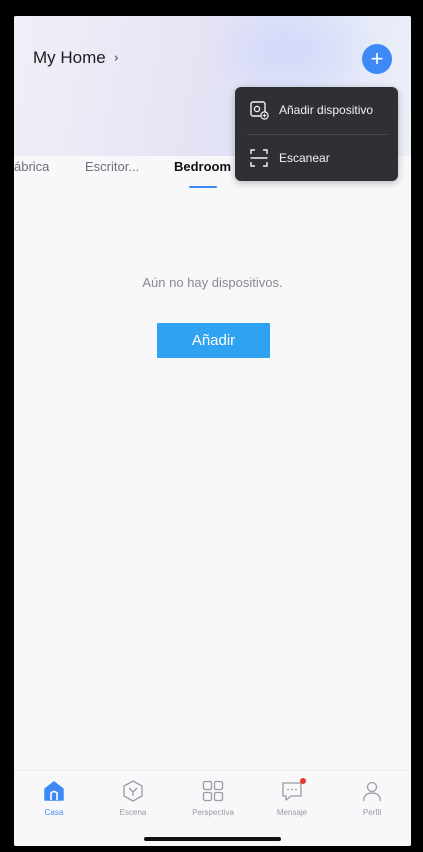  Describe the element at coordinates (203, 187) in the screenshot. I see `active-tab-indicator` at that location.